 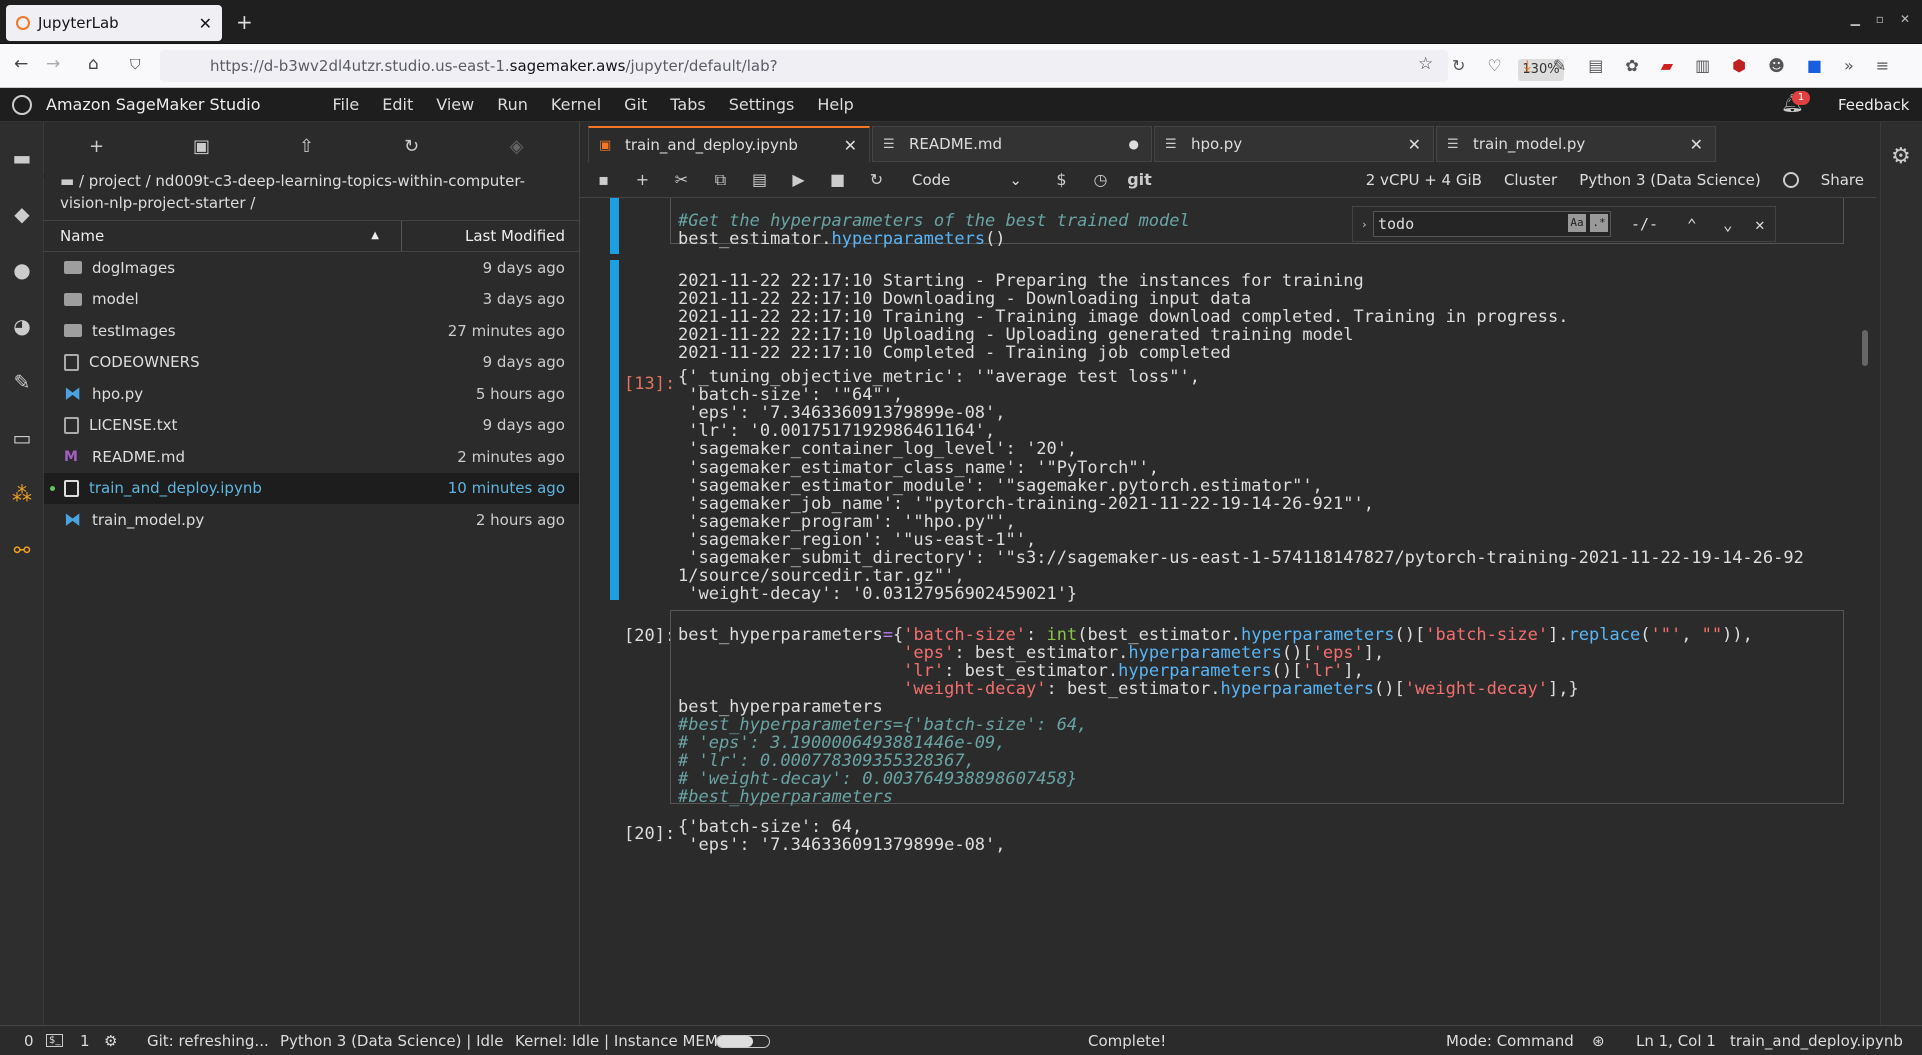 What do you see at coordinates (53, 64) in the screenshot?
I see `forward-icon: →` at bounding box center [53, 64].